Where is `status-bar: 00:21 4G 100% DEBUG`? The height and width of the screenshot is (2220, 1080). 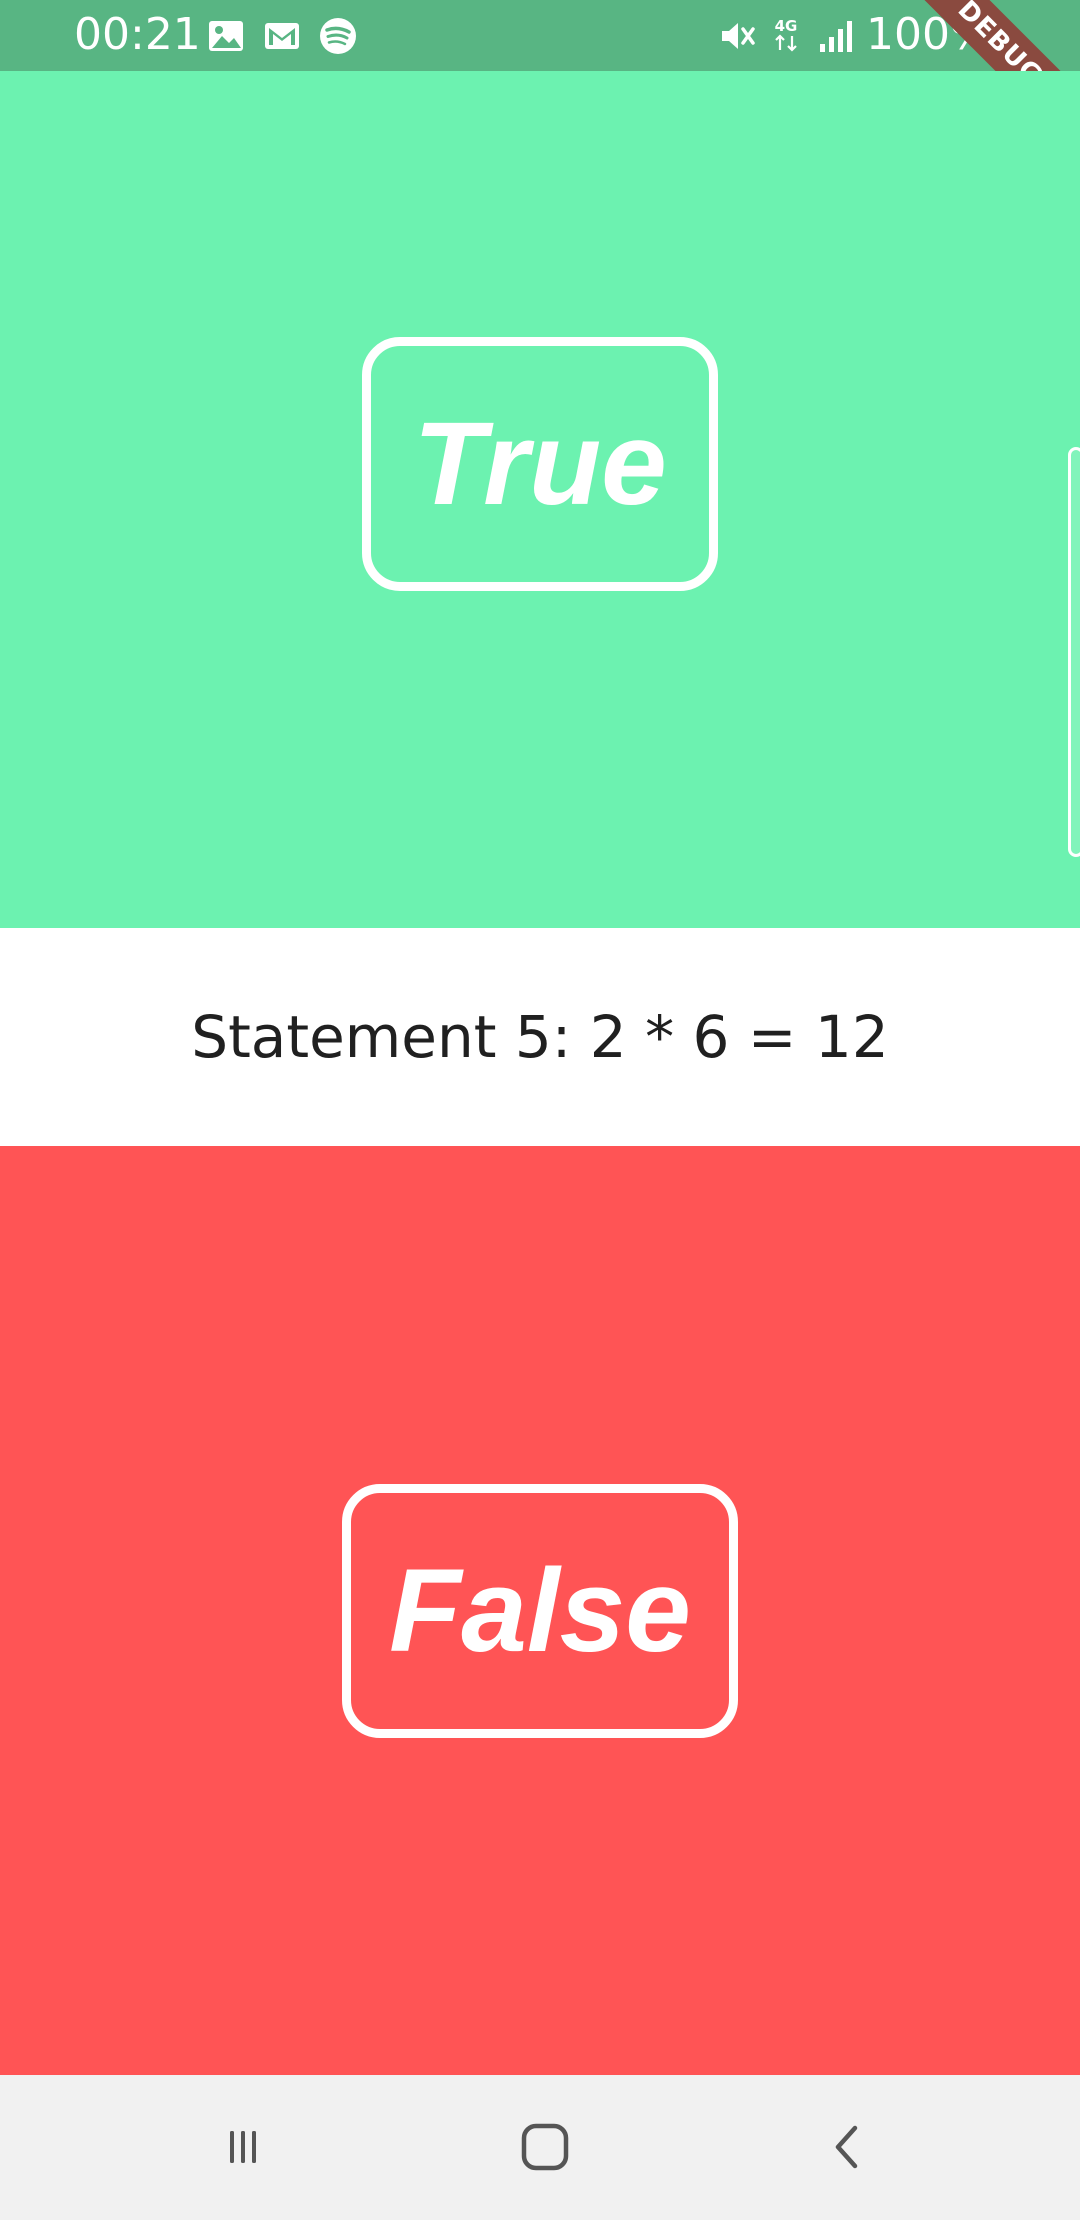
status-bar: 00:21 4G 100% DEBUG is located at coordinates (540, 83).